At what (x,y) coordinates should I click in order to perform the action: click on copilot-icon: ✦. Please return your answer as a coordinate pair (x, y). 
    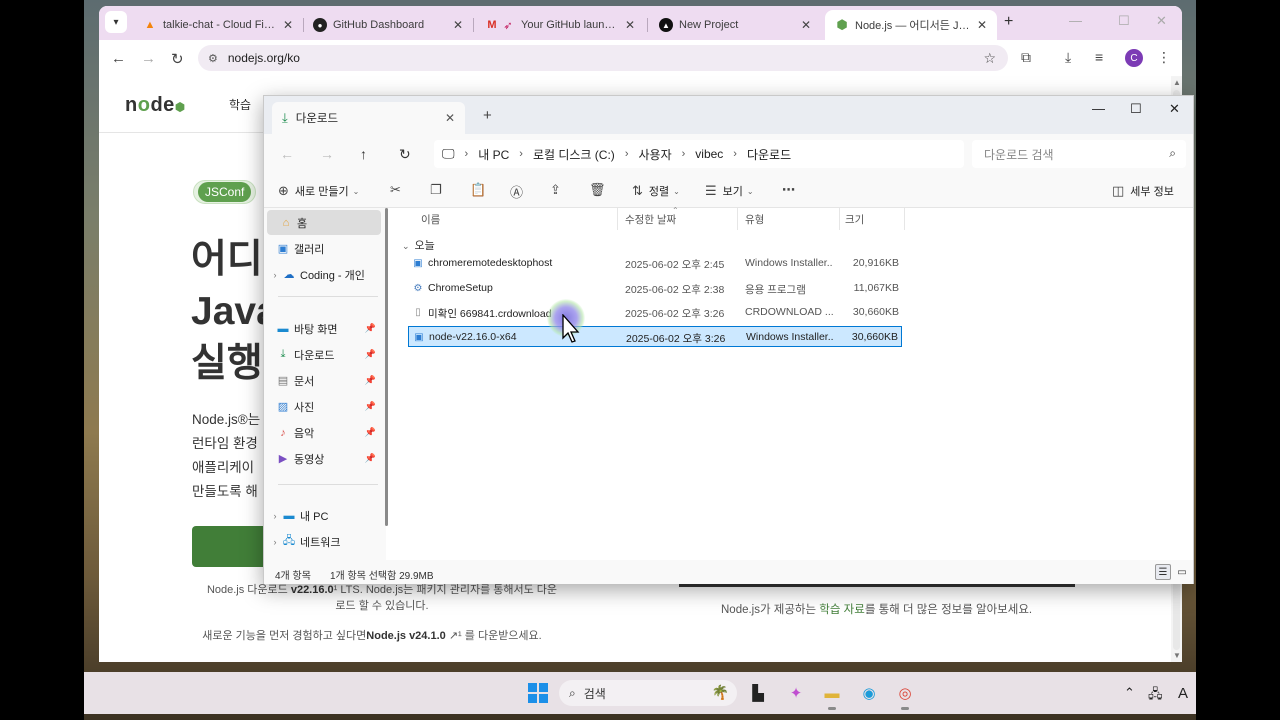
    Looking at the image, I should click on (796, 693).